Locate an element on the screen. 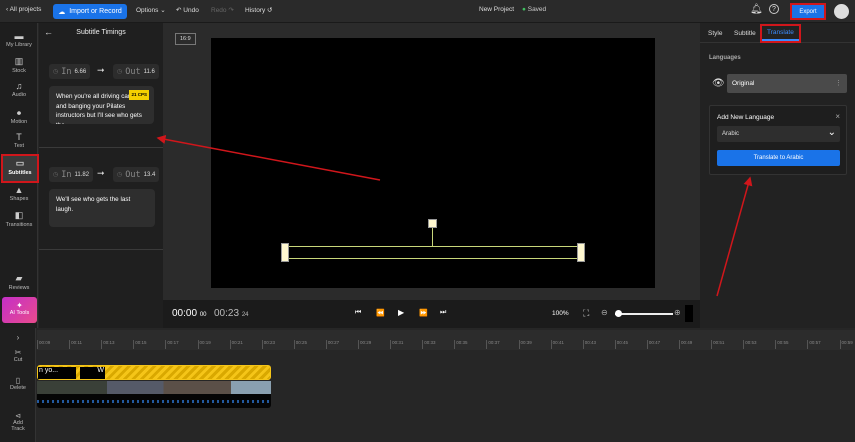  fast-forward-icon: ⏩ is located at coordinates (423, 313).